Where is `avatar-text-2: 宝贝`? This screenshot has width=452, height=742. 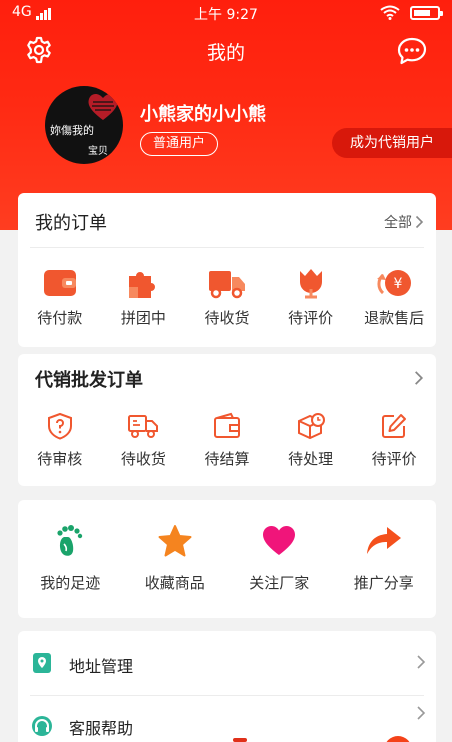
avatar-text-2: 宝贝 is located at coordinates (98, 151).